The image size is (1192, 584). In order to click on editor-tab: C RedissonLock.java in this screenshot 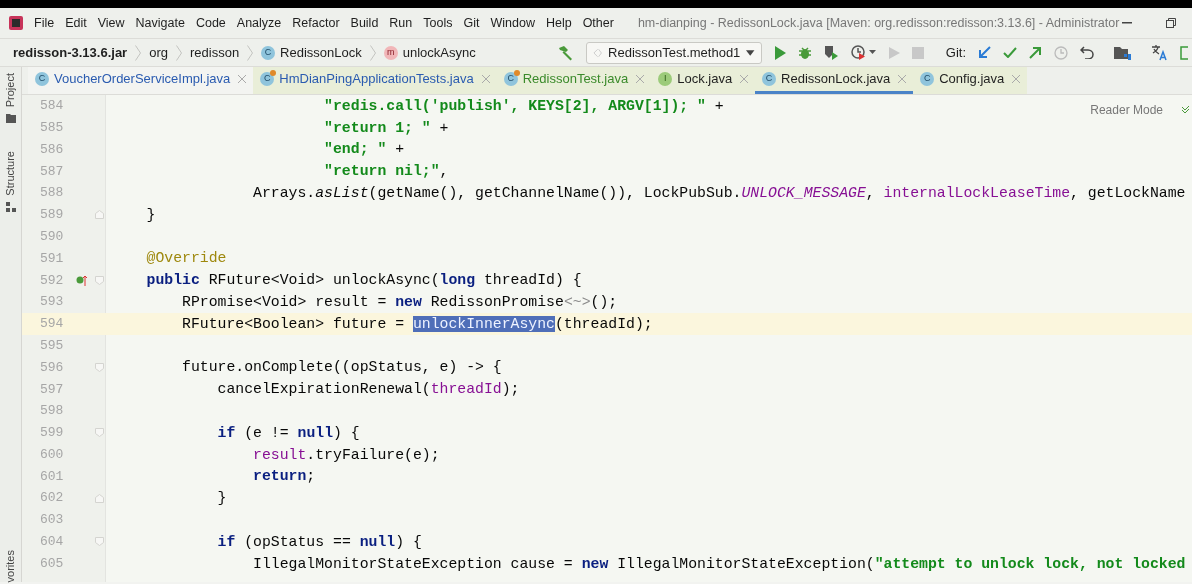, I will do `click(834, 80)`.